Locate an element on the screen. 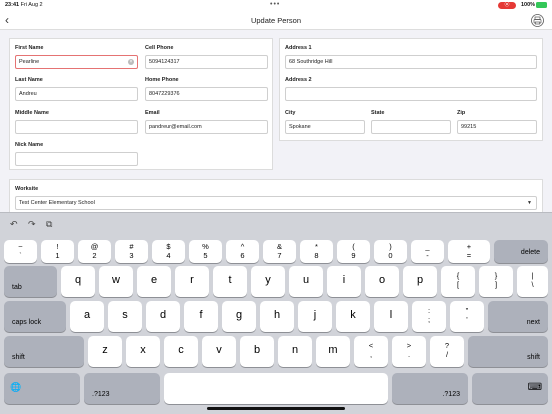  key-g: g is located at coordinates (239, 316).